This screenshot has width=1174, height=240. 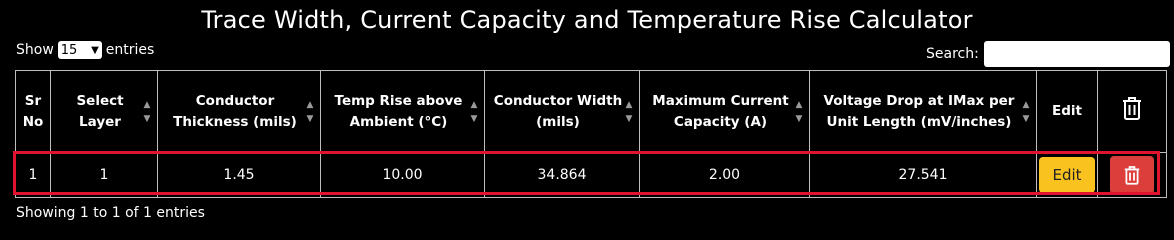 I want to click on length-menu: Show 15 ▼ entries, so click(x=85, y=50).